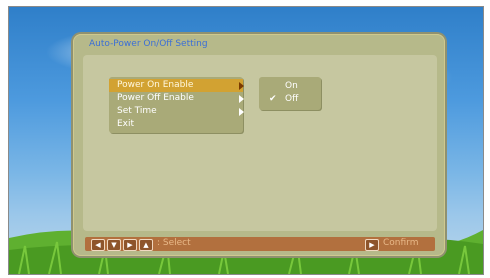 The width and height of the screenshot is (490, 278). I want to click on help-bar: ◀ ▼ ▶ ▲ : Select ▶ Confirm, so click(260, 244).